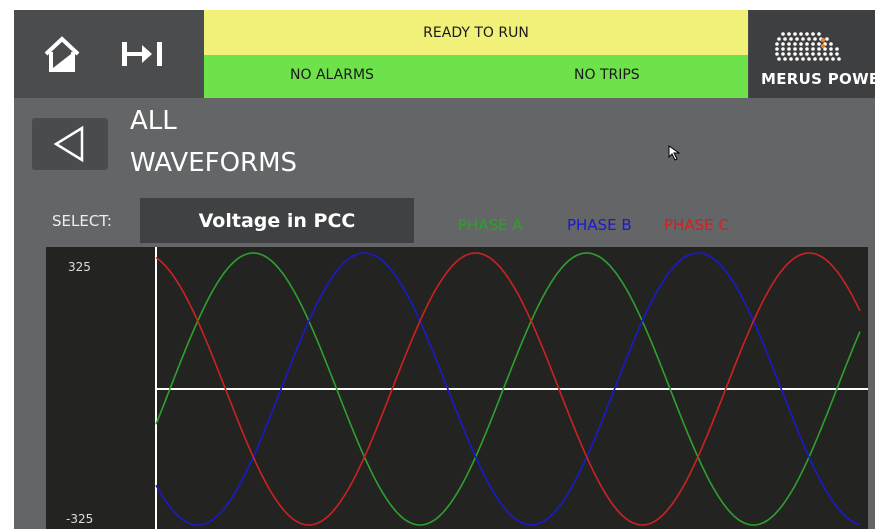 The height and width of the screenshot is (529, 875). I want to click on mouse-pointer-icon, so click(674, 153).